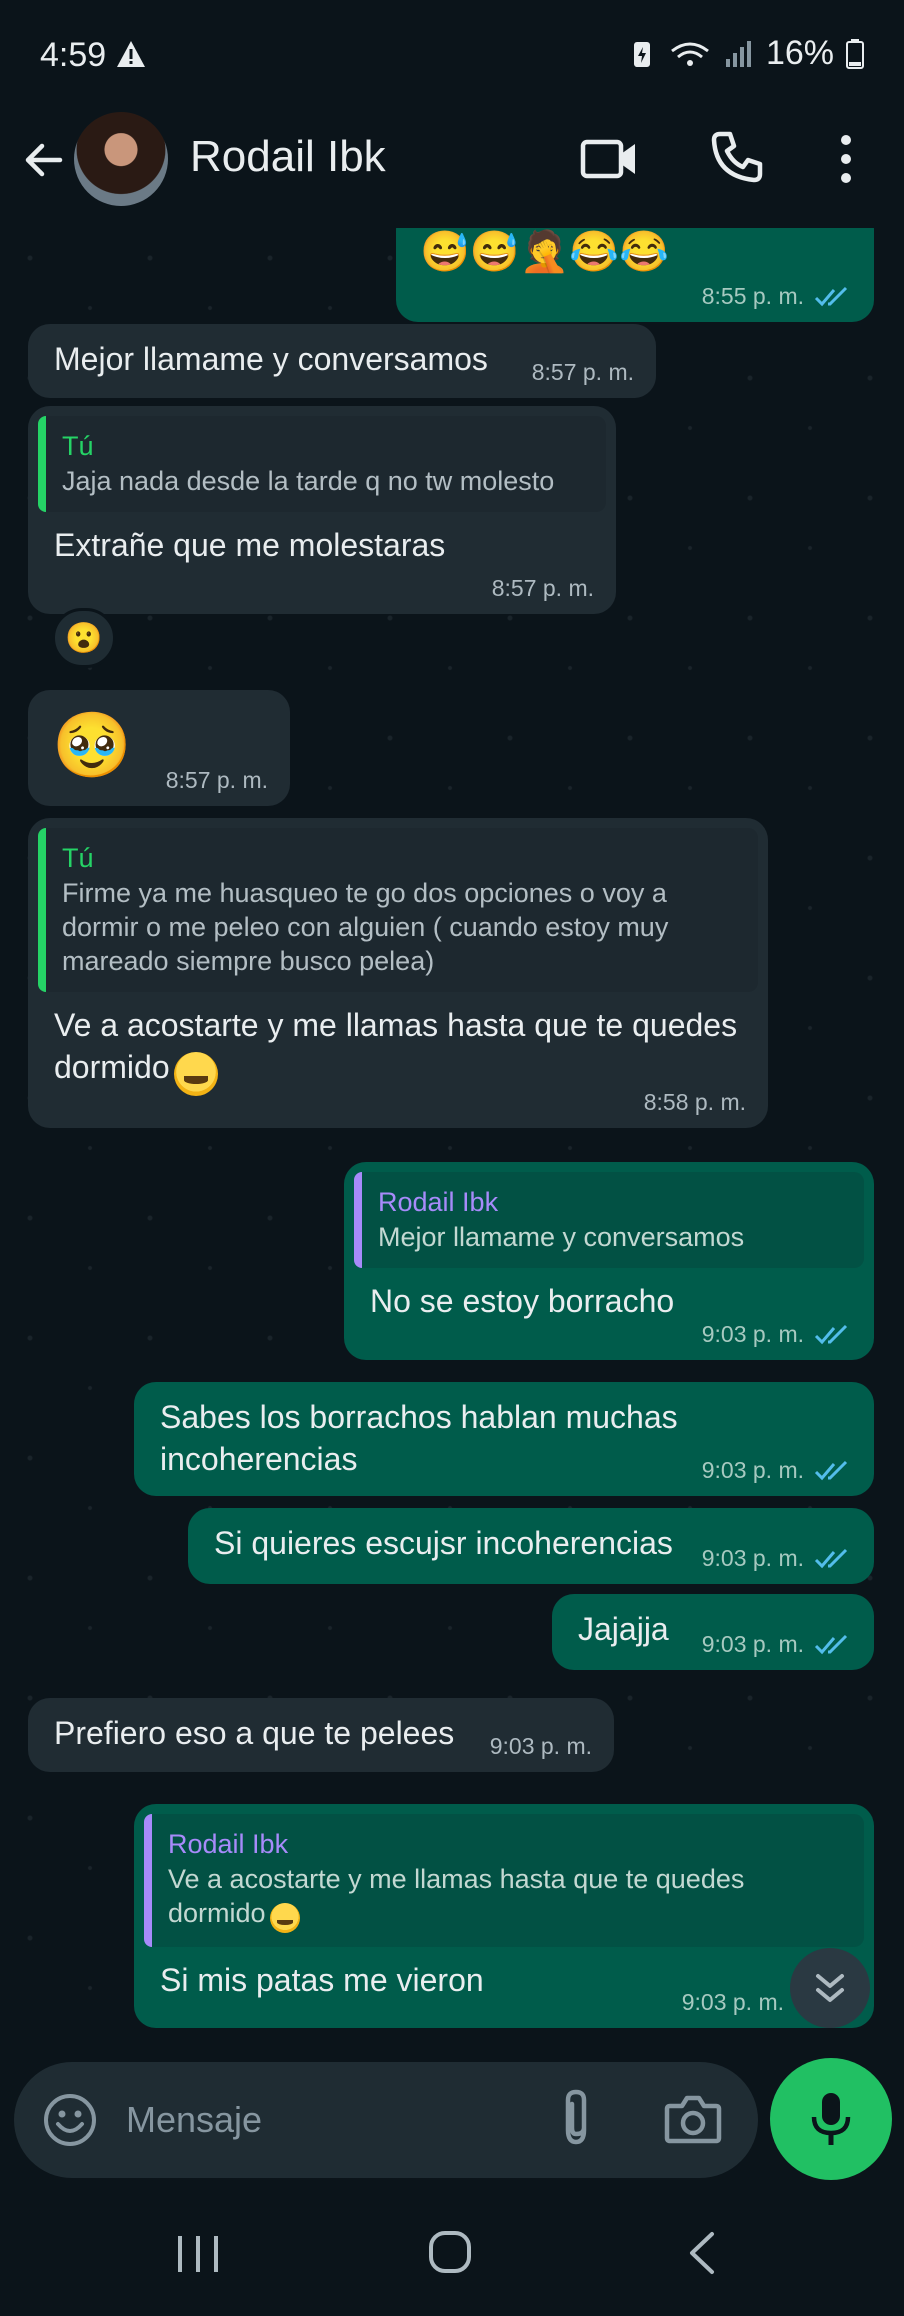 This screenshot has width=904, height=2316. I want to click on battery-saver-icon, so click(641, 54).